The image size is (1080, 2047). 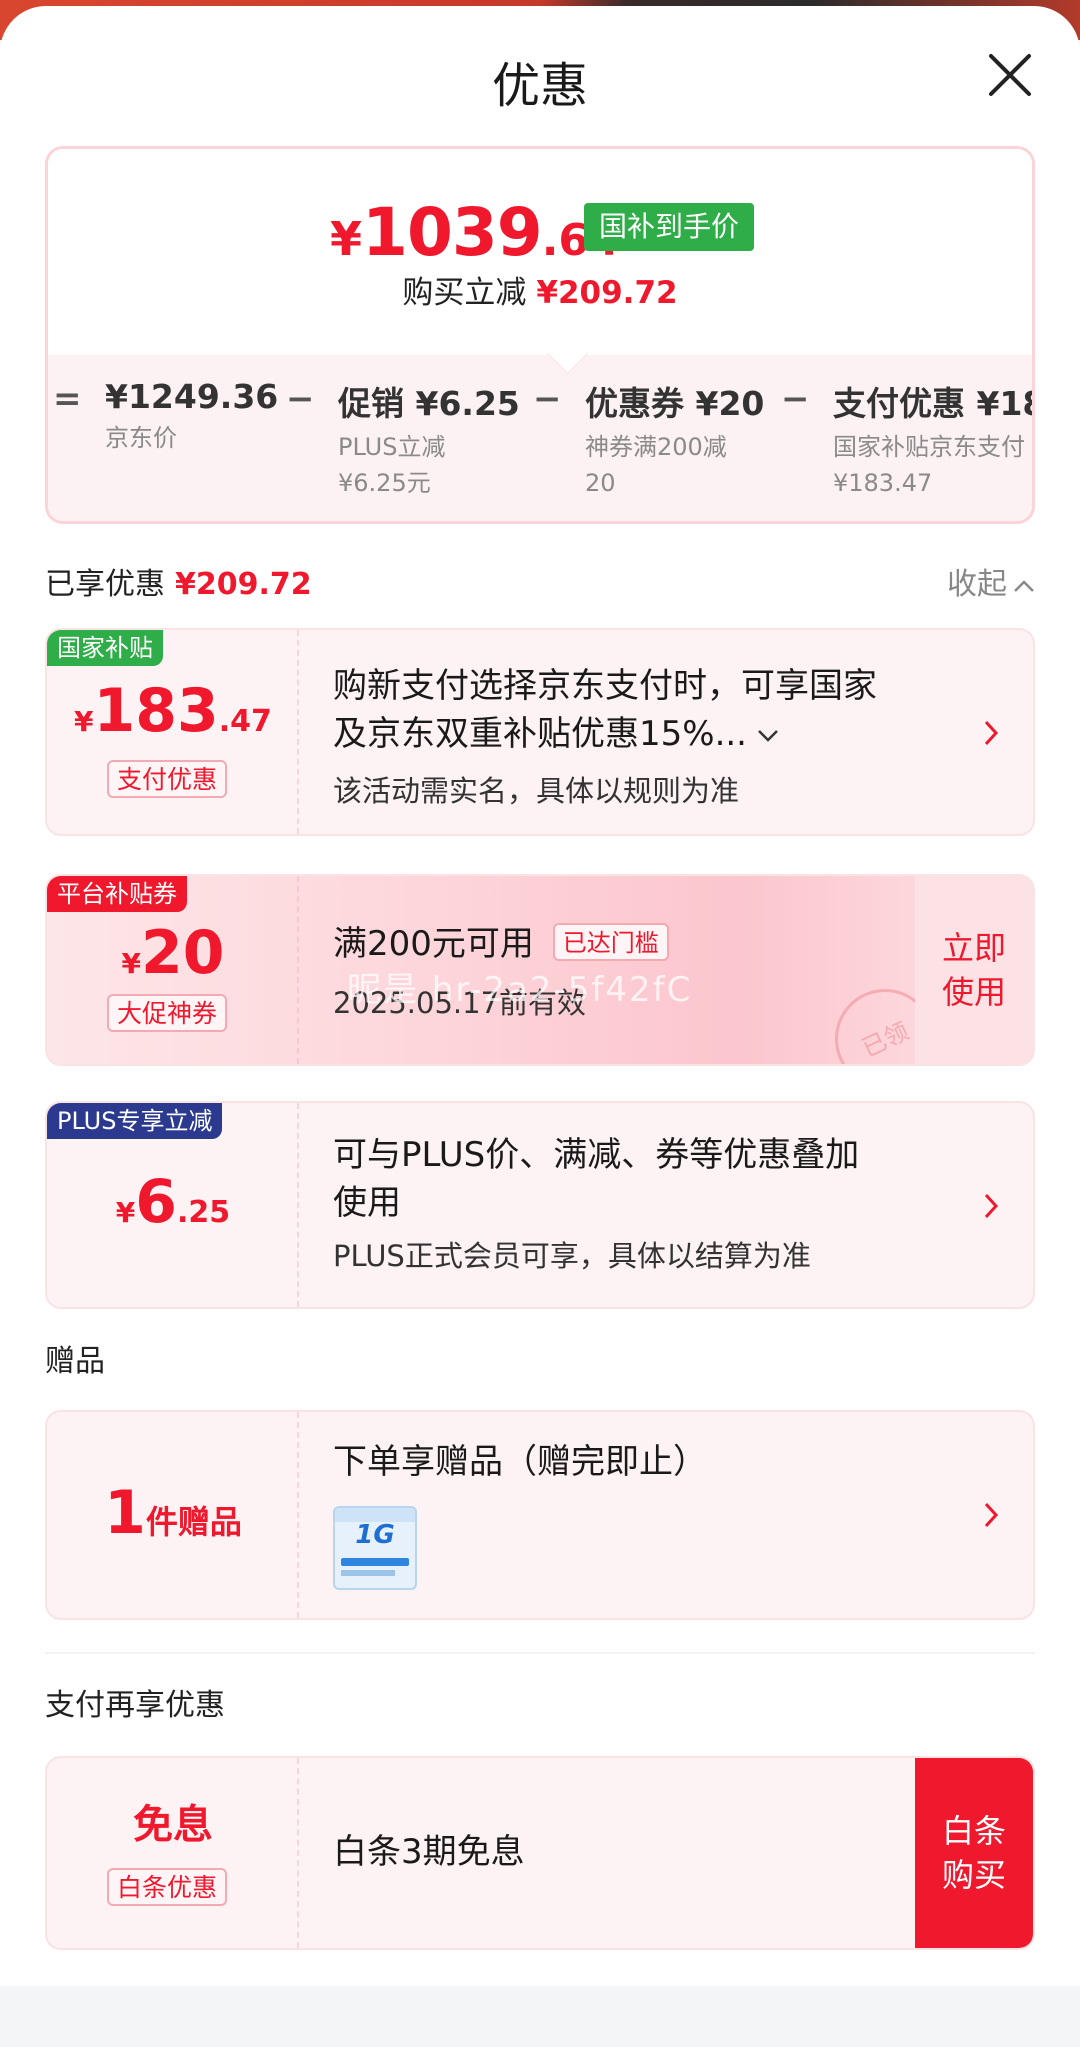 I want to click on baitiao-buy-button: 白条购买, so click(x=974, y=1853).